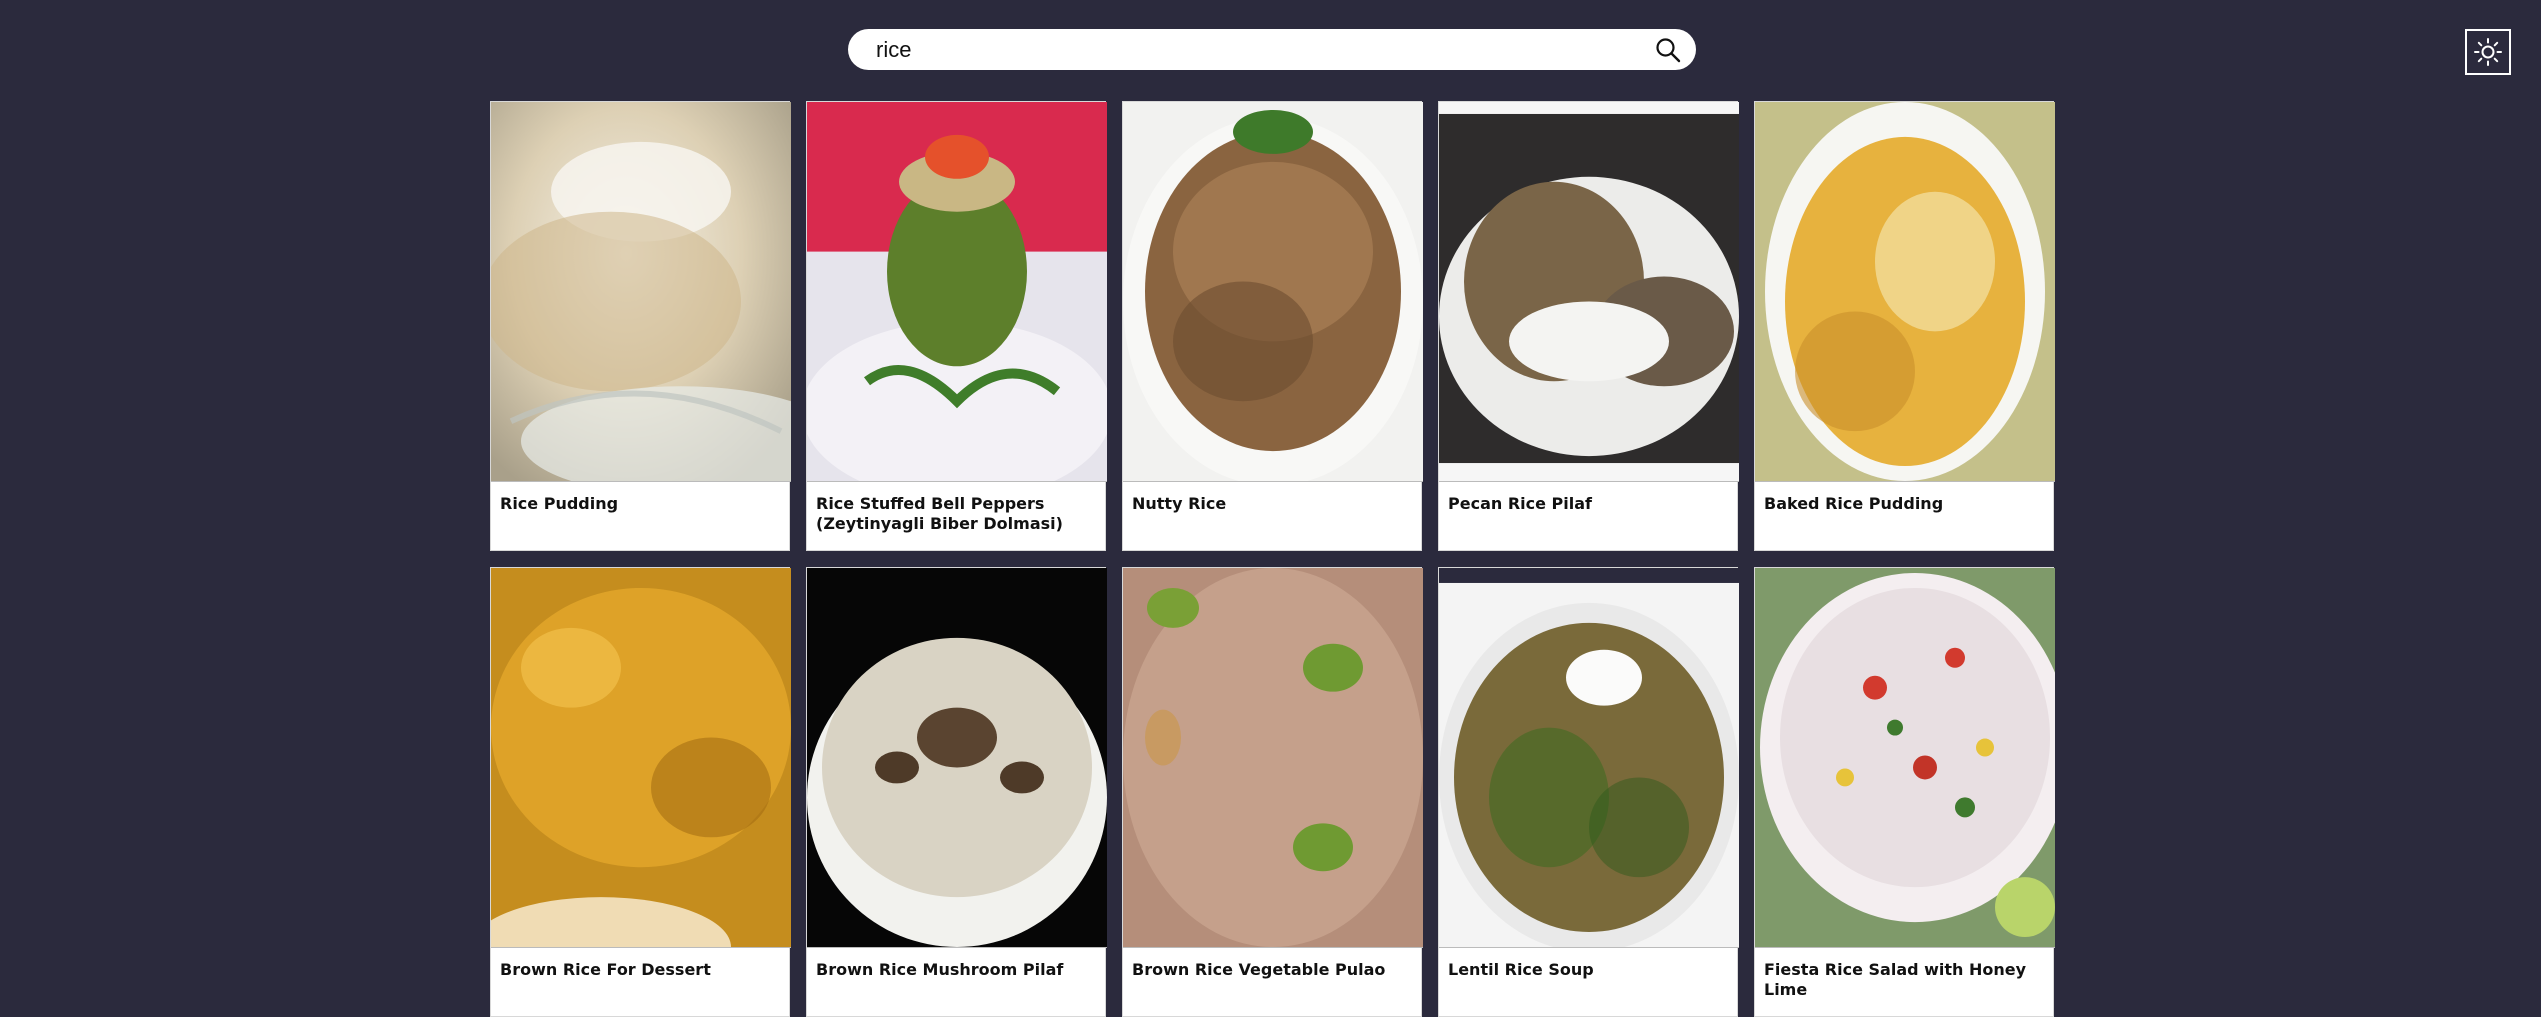 The image size is (2541, 1017). Describe the element at coordinates (605, 969) in the screenshot. I see `recipe-title: Brown Rice For Dessert` at that location.